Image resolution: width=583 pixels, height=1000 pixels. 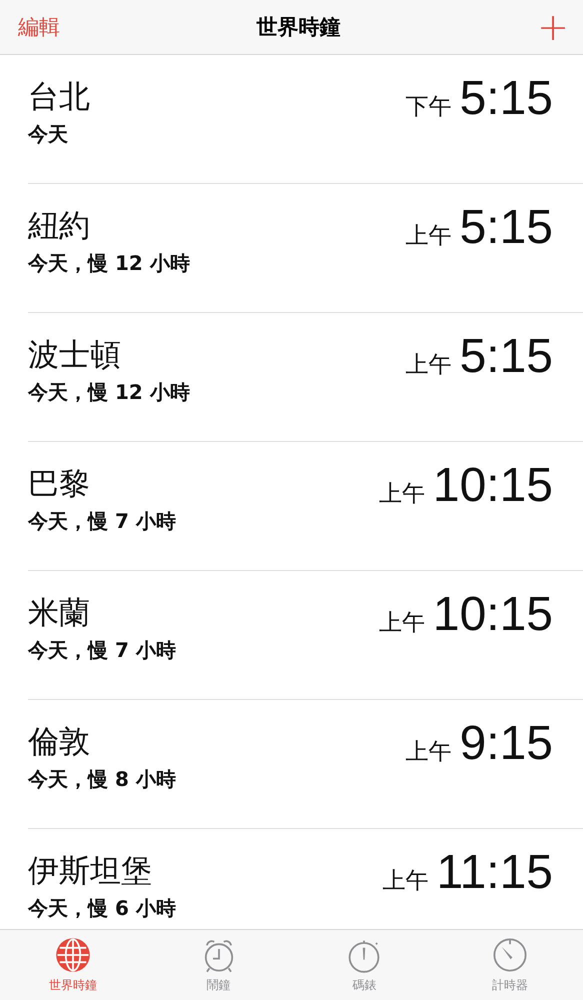 What do you see at coordinates (59, 742) in the screenshot?
I see `city-name: 倫敦` at bounding box center [59, 742].